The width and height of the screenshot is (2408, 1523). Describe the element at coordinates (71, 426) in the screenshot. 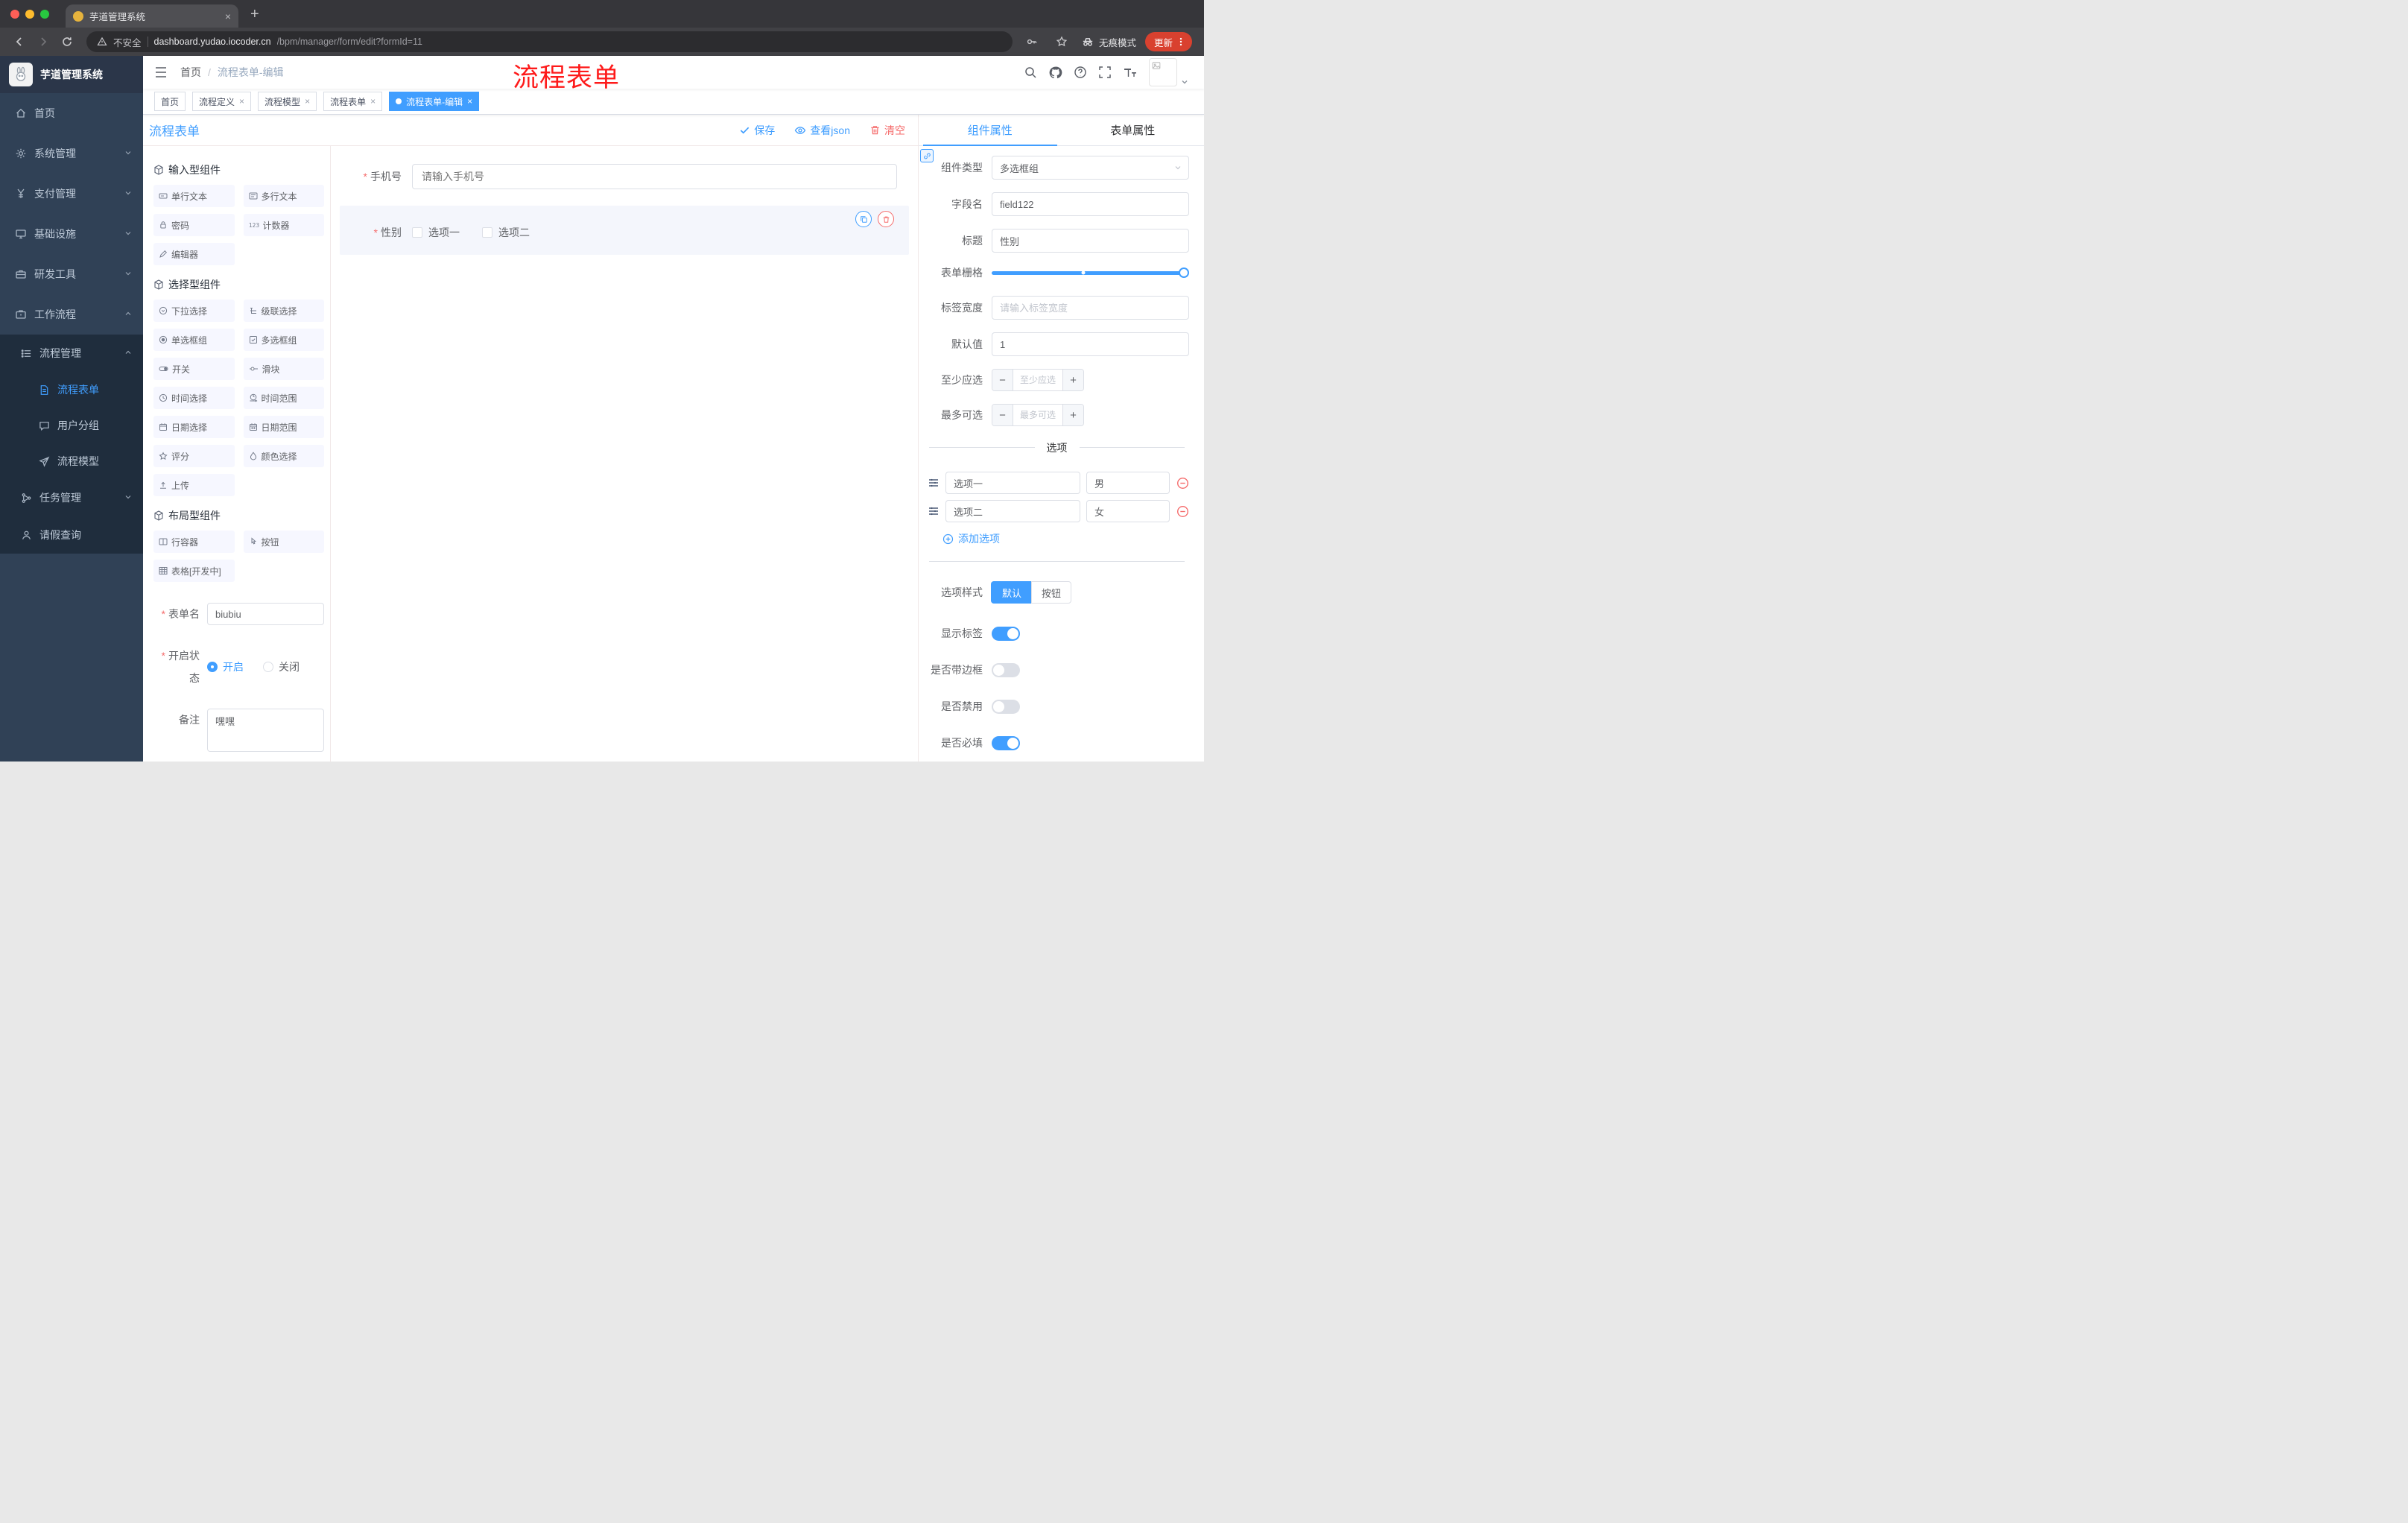

I see `sidebar-item-user-group: 用户分组` at that location.